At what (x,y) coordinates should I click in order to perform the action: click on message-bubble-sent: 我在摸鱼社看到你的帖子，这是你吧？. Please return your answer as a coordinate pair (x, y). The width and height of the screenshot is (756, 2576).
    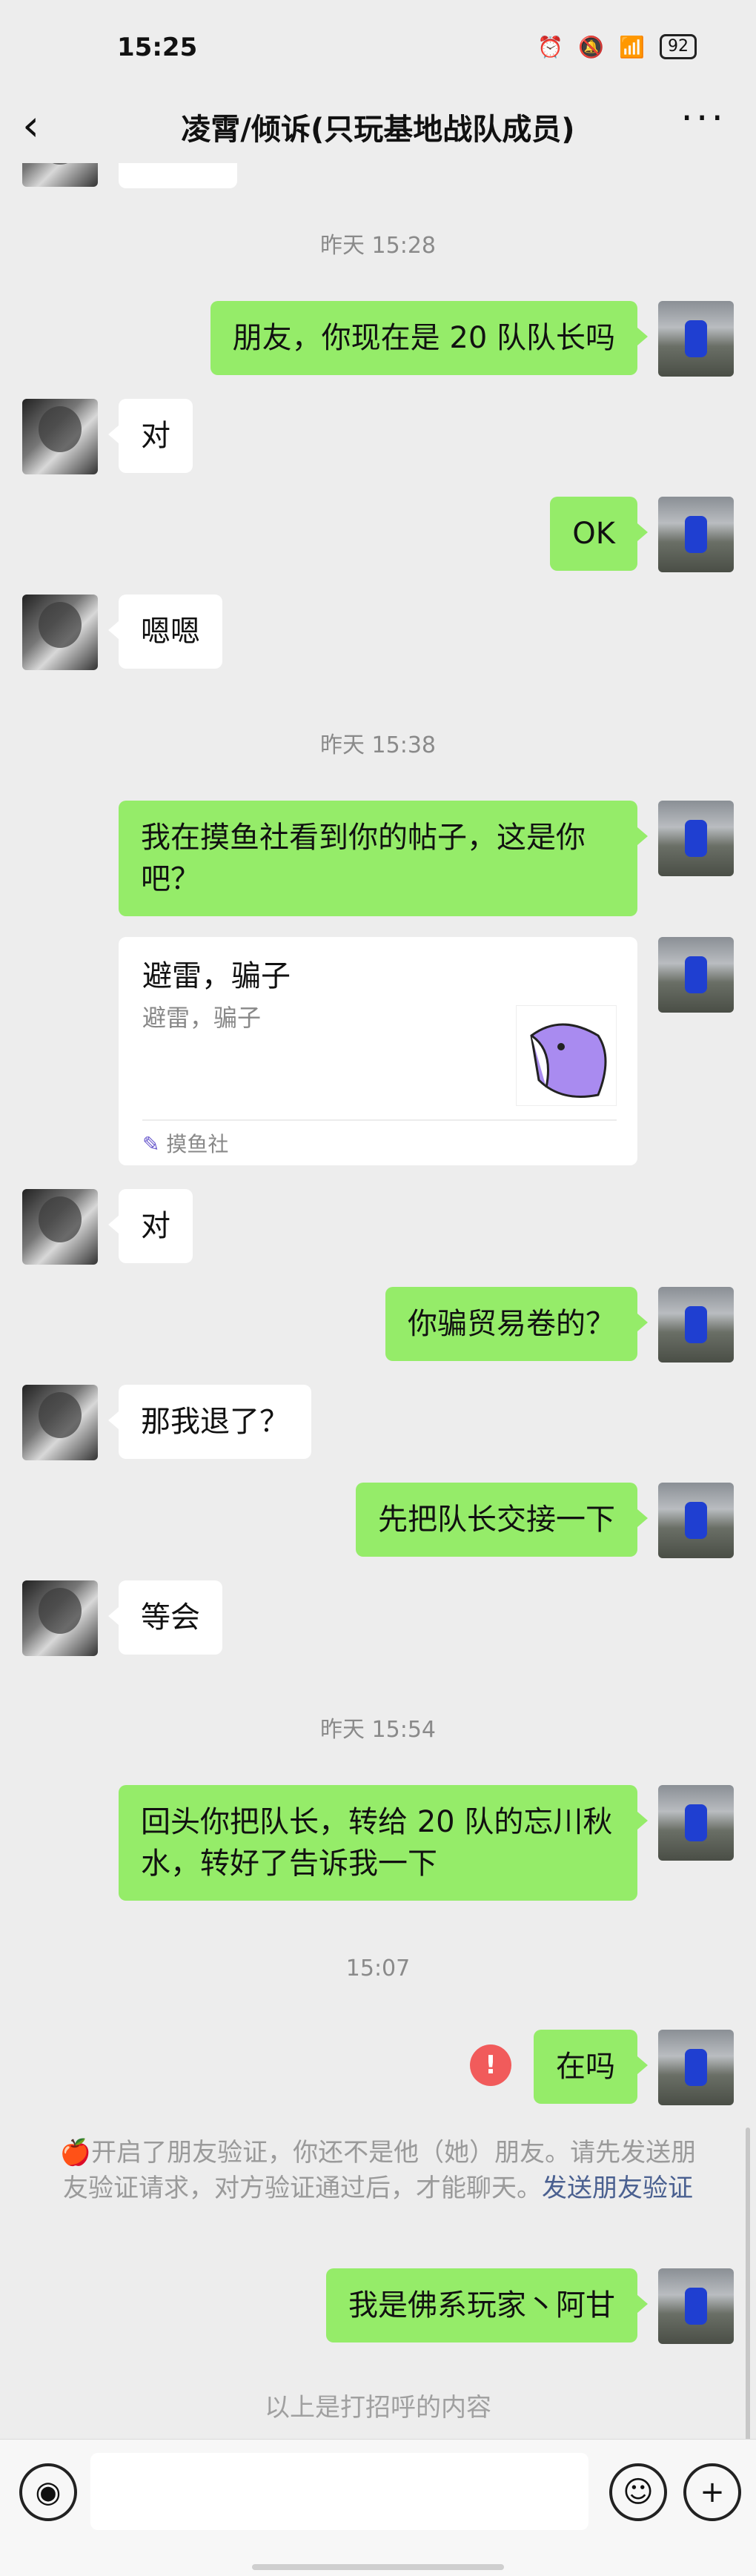
    Looking at the image, I should click on (384, 858).